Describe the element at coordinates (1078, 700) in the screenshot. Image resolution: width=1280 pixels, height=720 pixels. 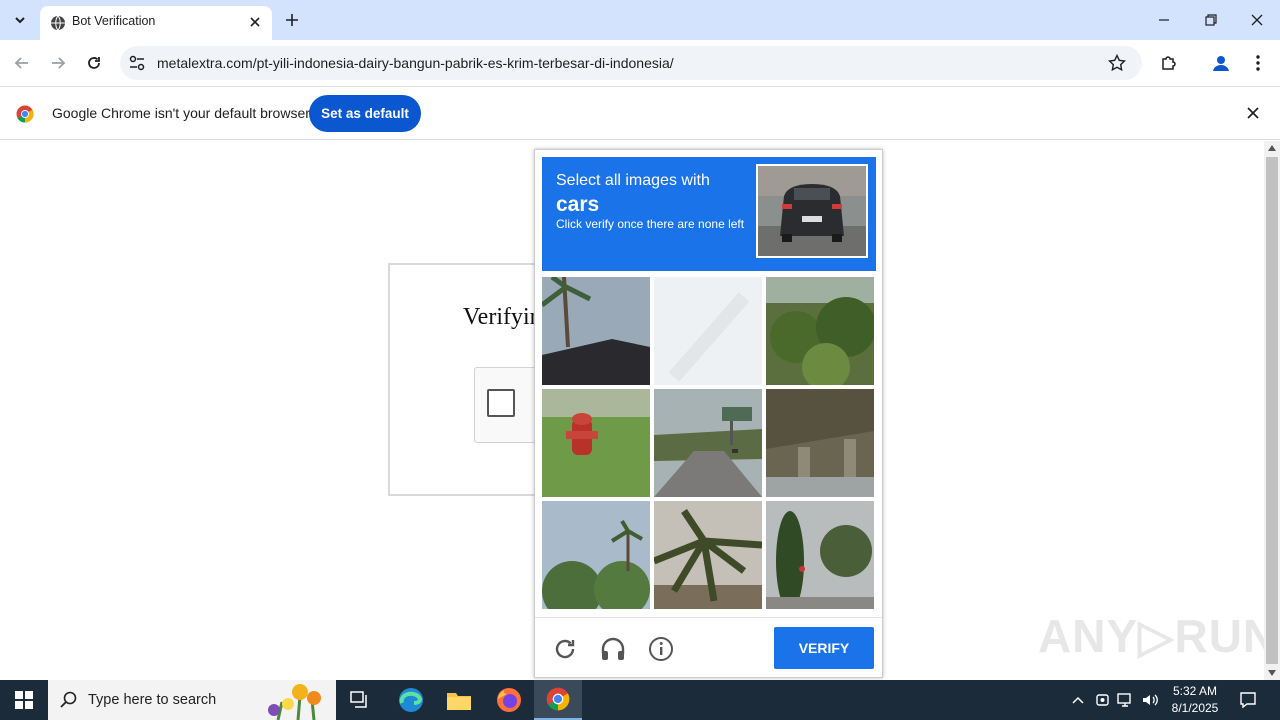
I see `tray-overflow-button` at that location.